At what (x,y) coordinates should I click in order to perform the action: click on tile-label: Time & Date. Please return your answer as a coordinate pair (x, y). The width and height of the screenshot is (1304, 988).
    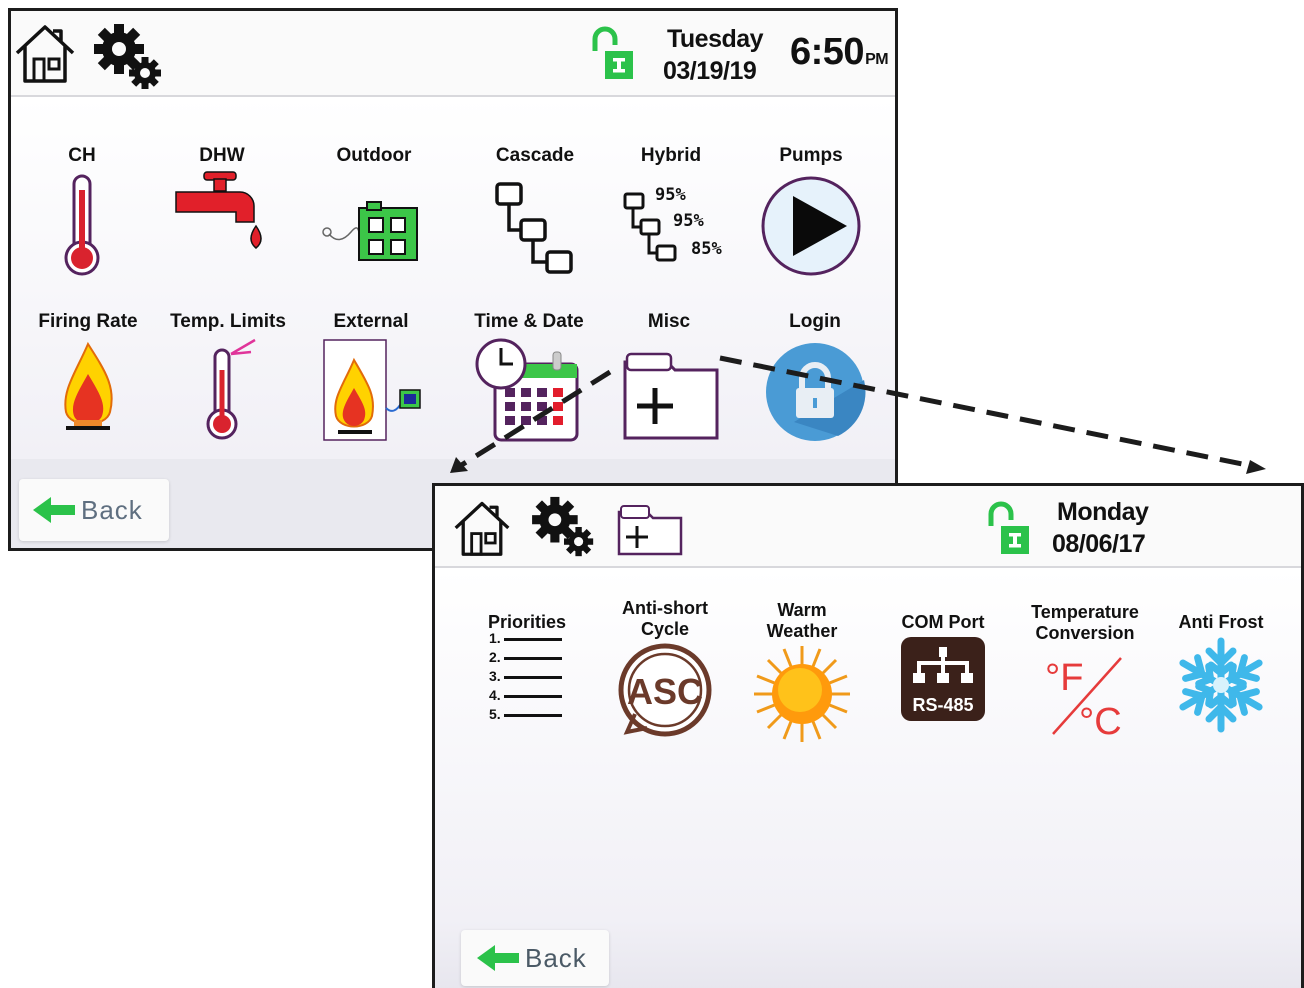
    Looking at the image, I should click on (529, 321).